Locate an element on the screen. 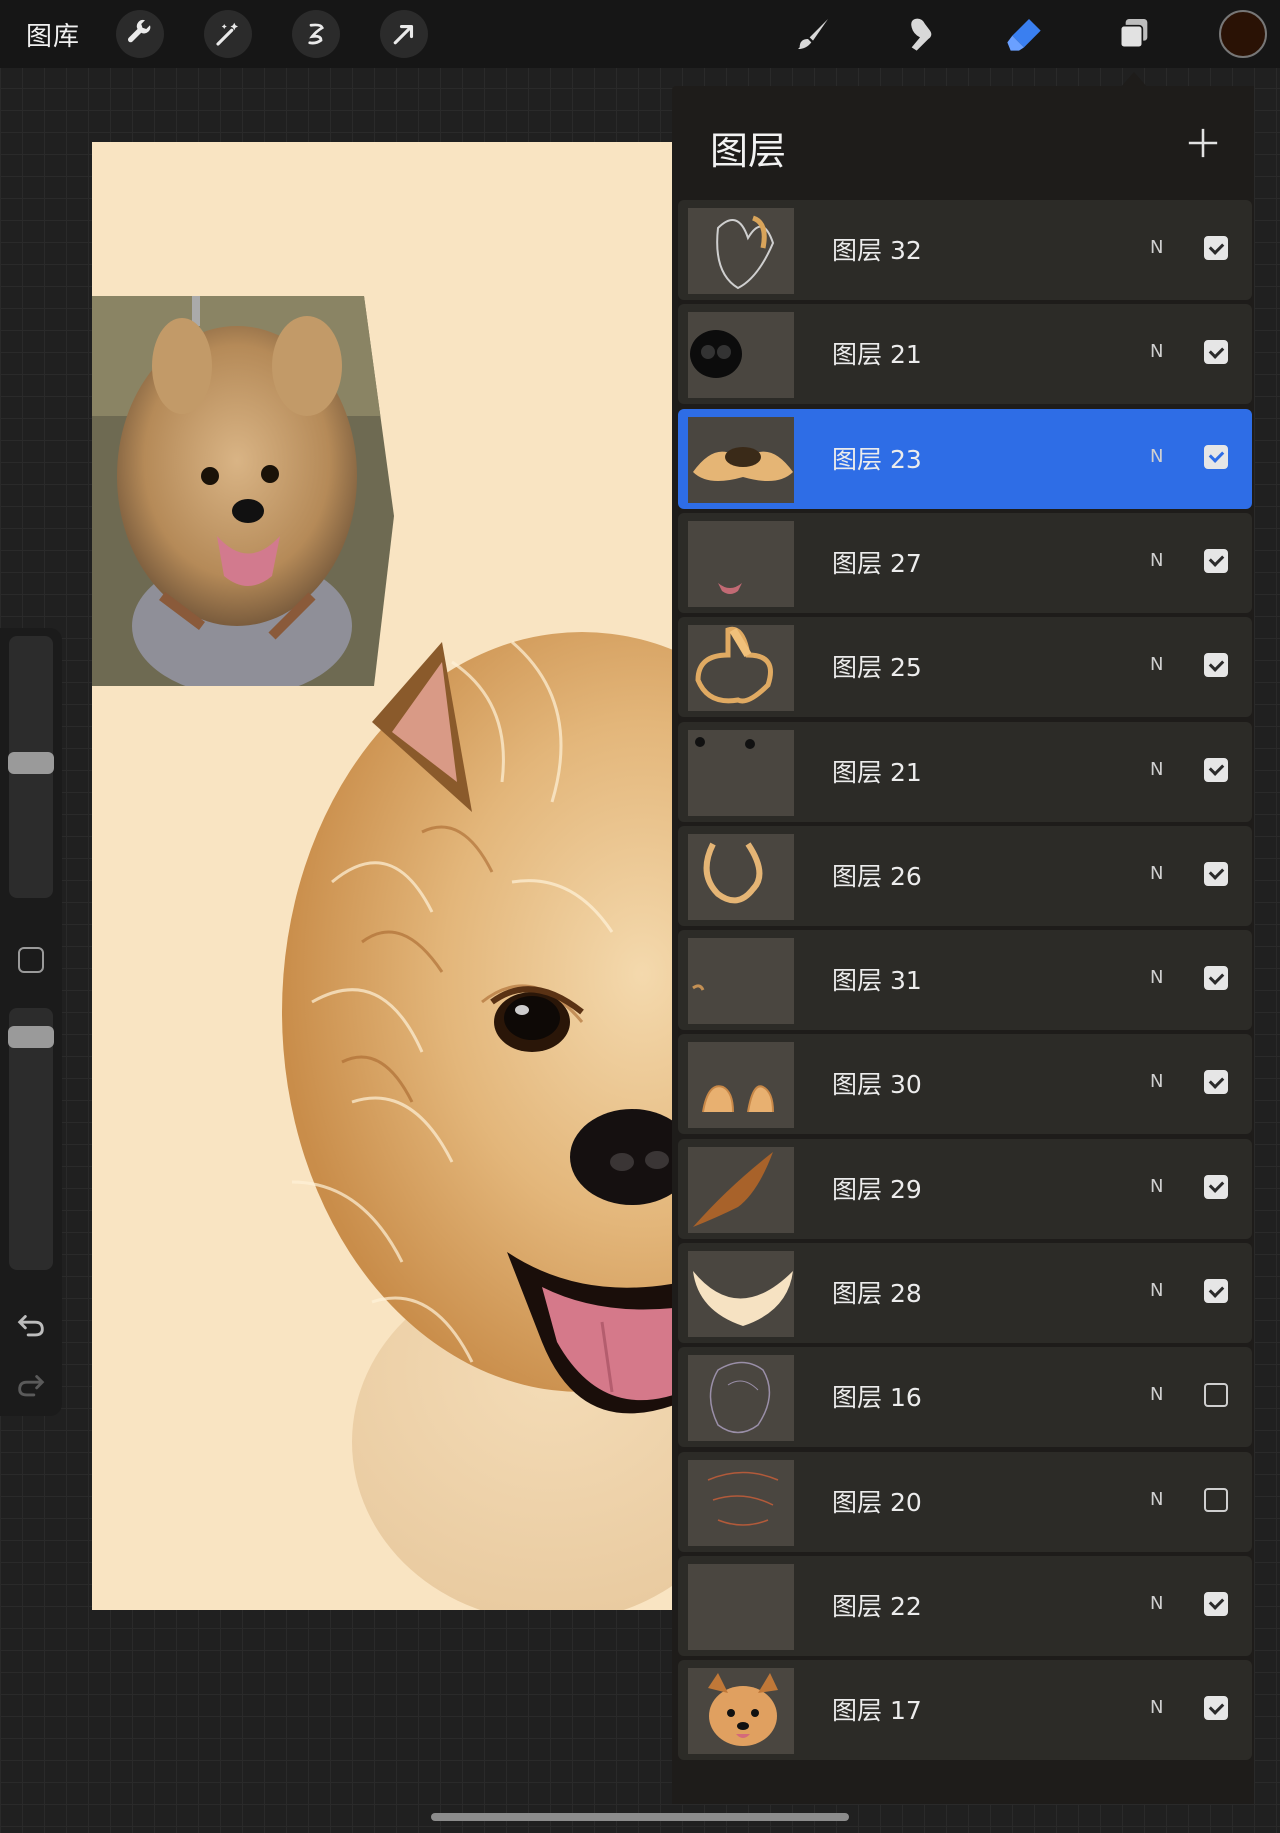 The width and height of the screenshot is (1280, 1833). color-picker-button is located at coordinates (1243, 34).